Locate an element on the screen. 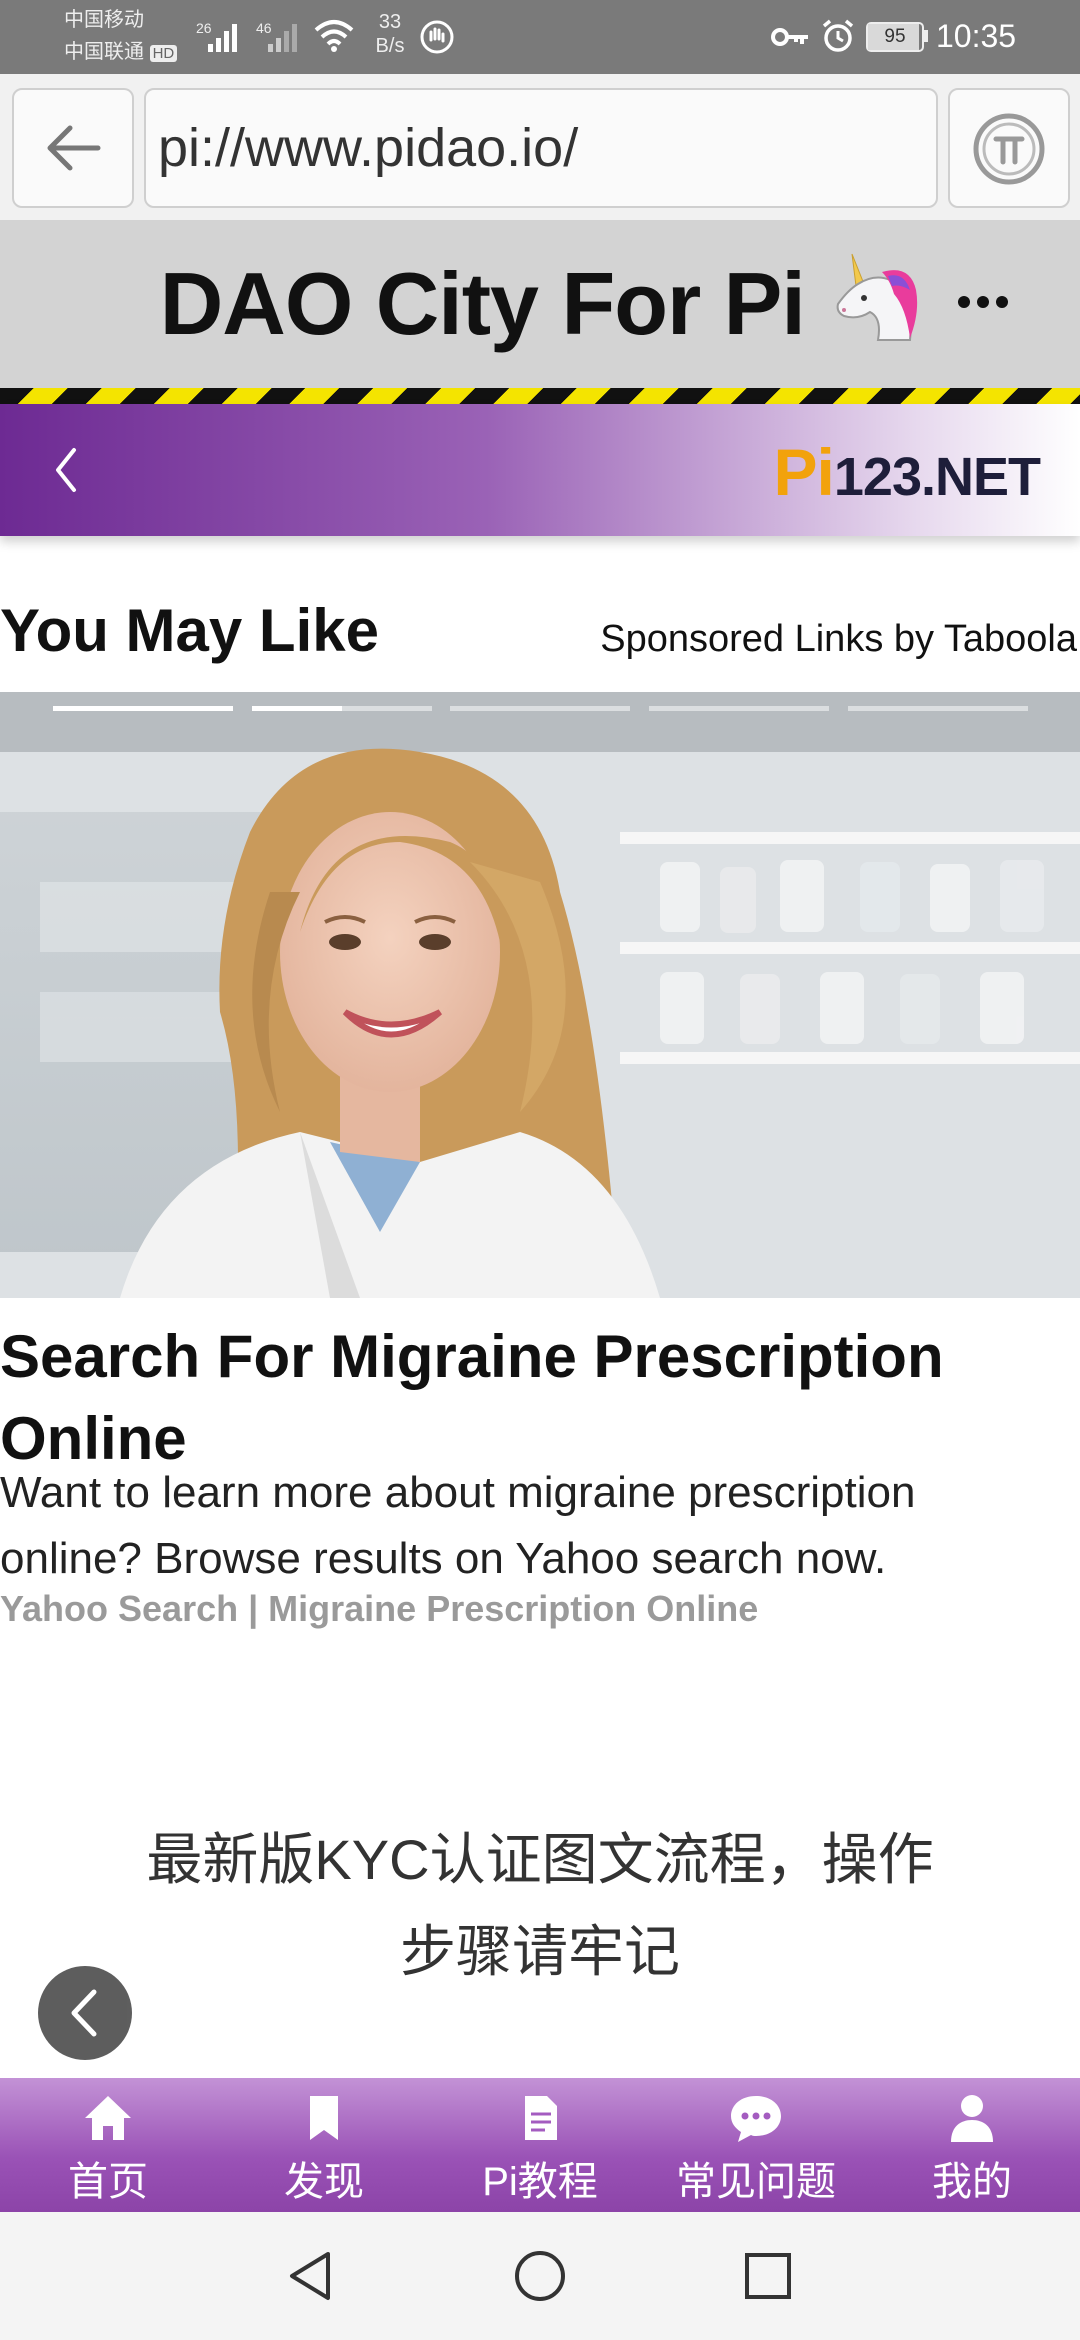  back-button is located at coordinates (73, 148).